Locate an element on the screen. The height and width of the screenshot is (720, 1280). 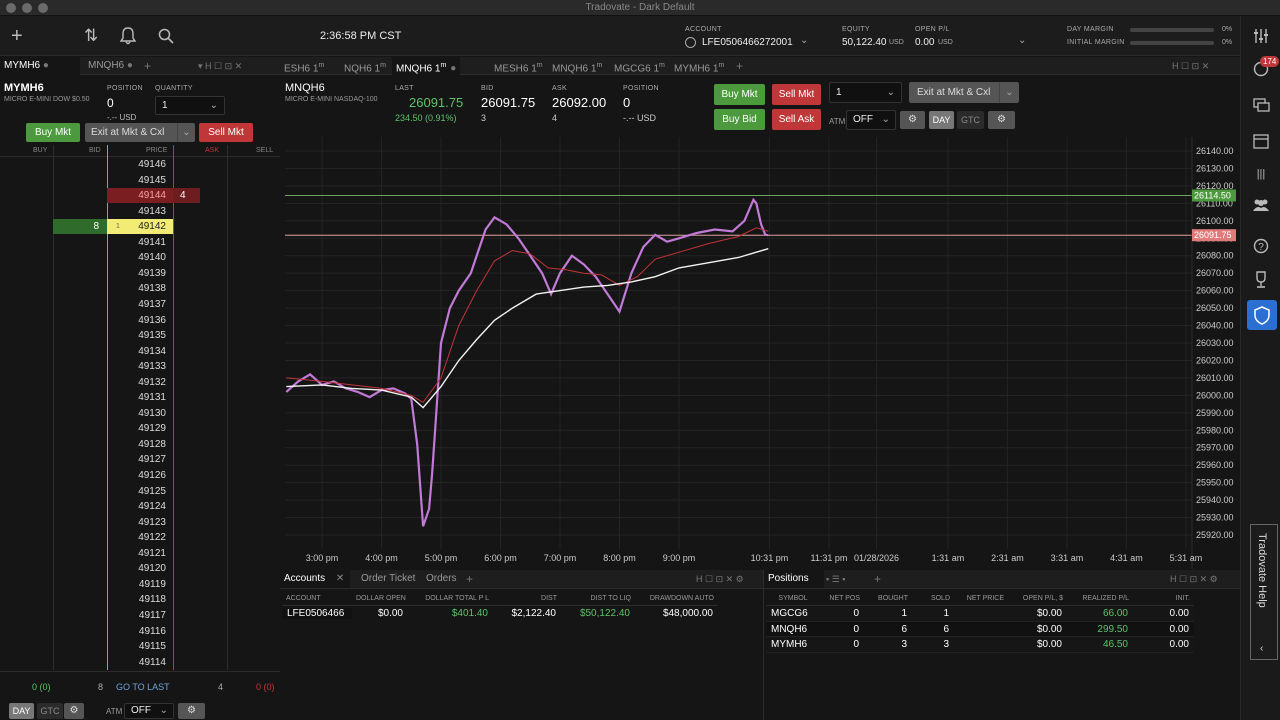
positions-row: MYMH6 0 3 3 $0.00 46.50 0.00 is located at coordinates (980, 645).